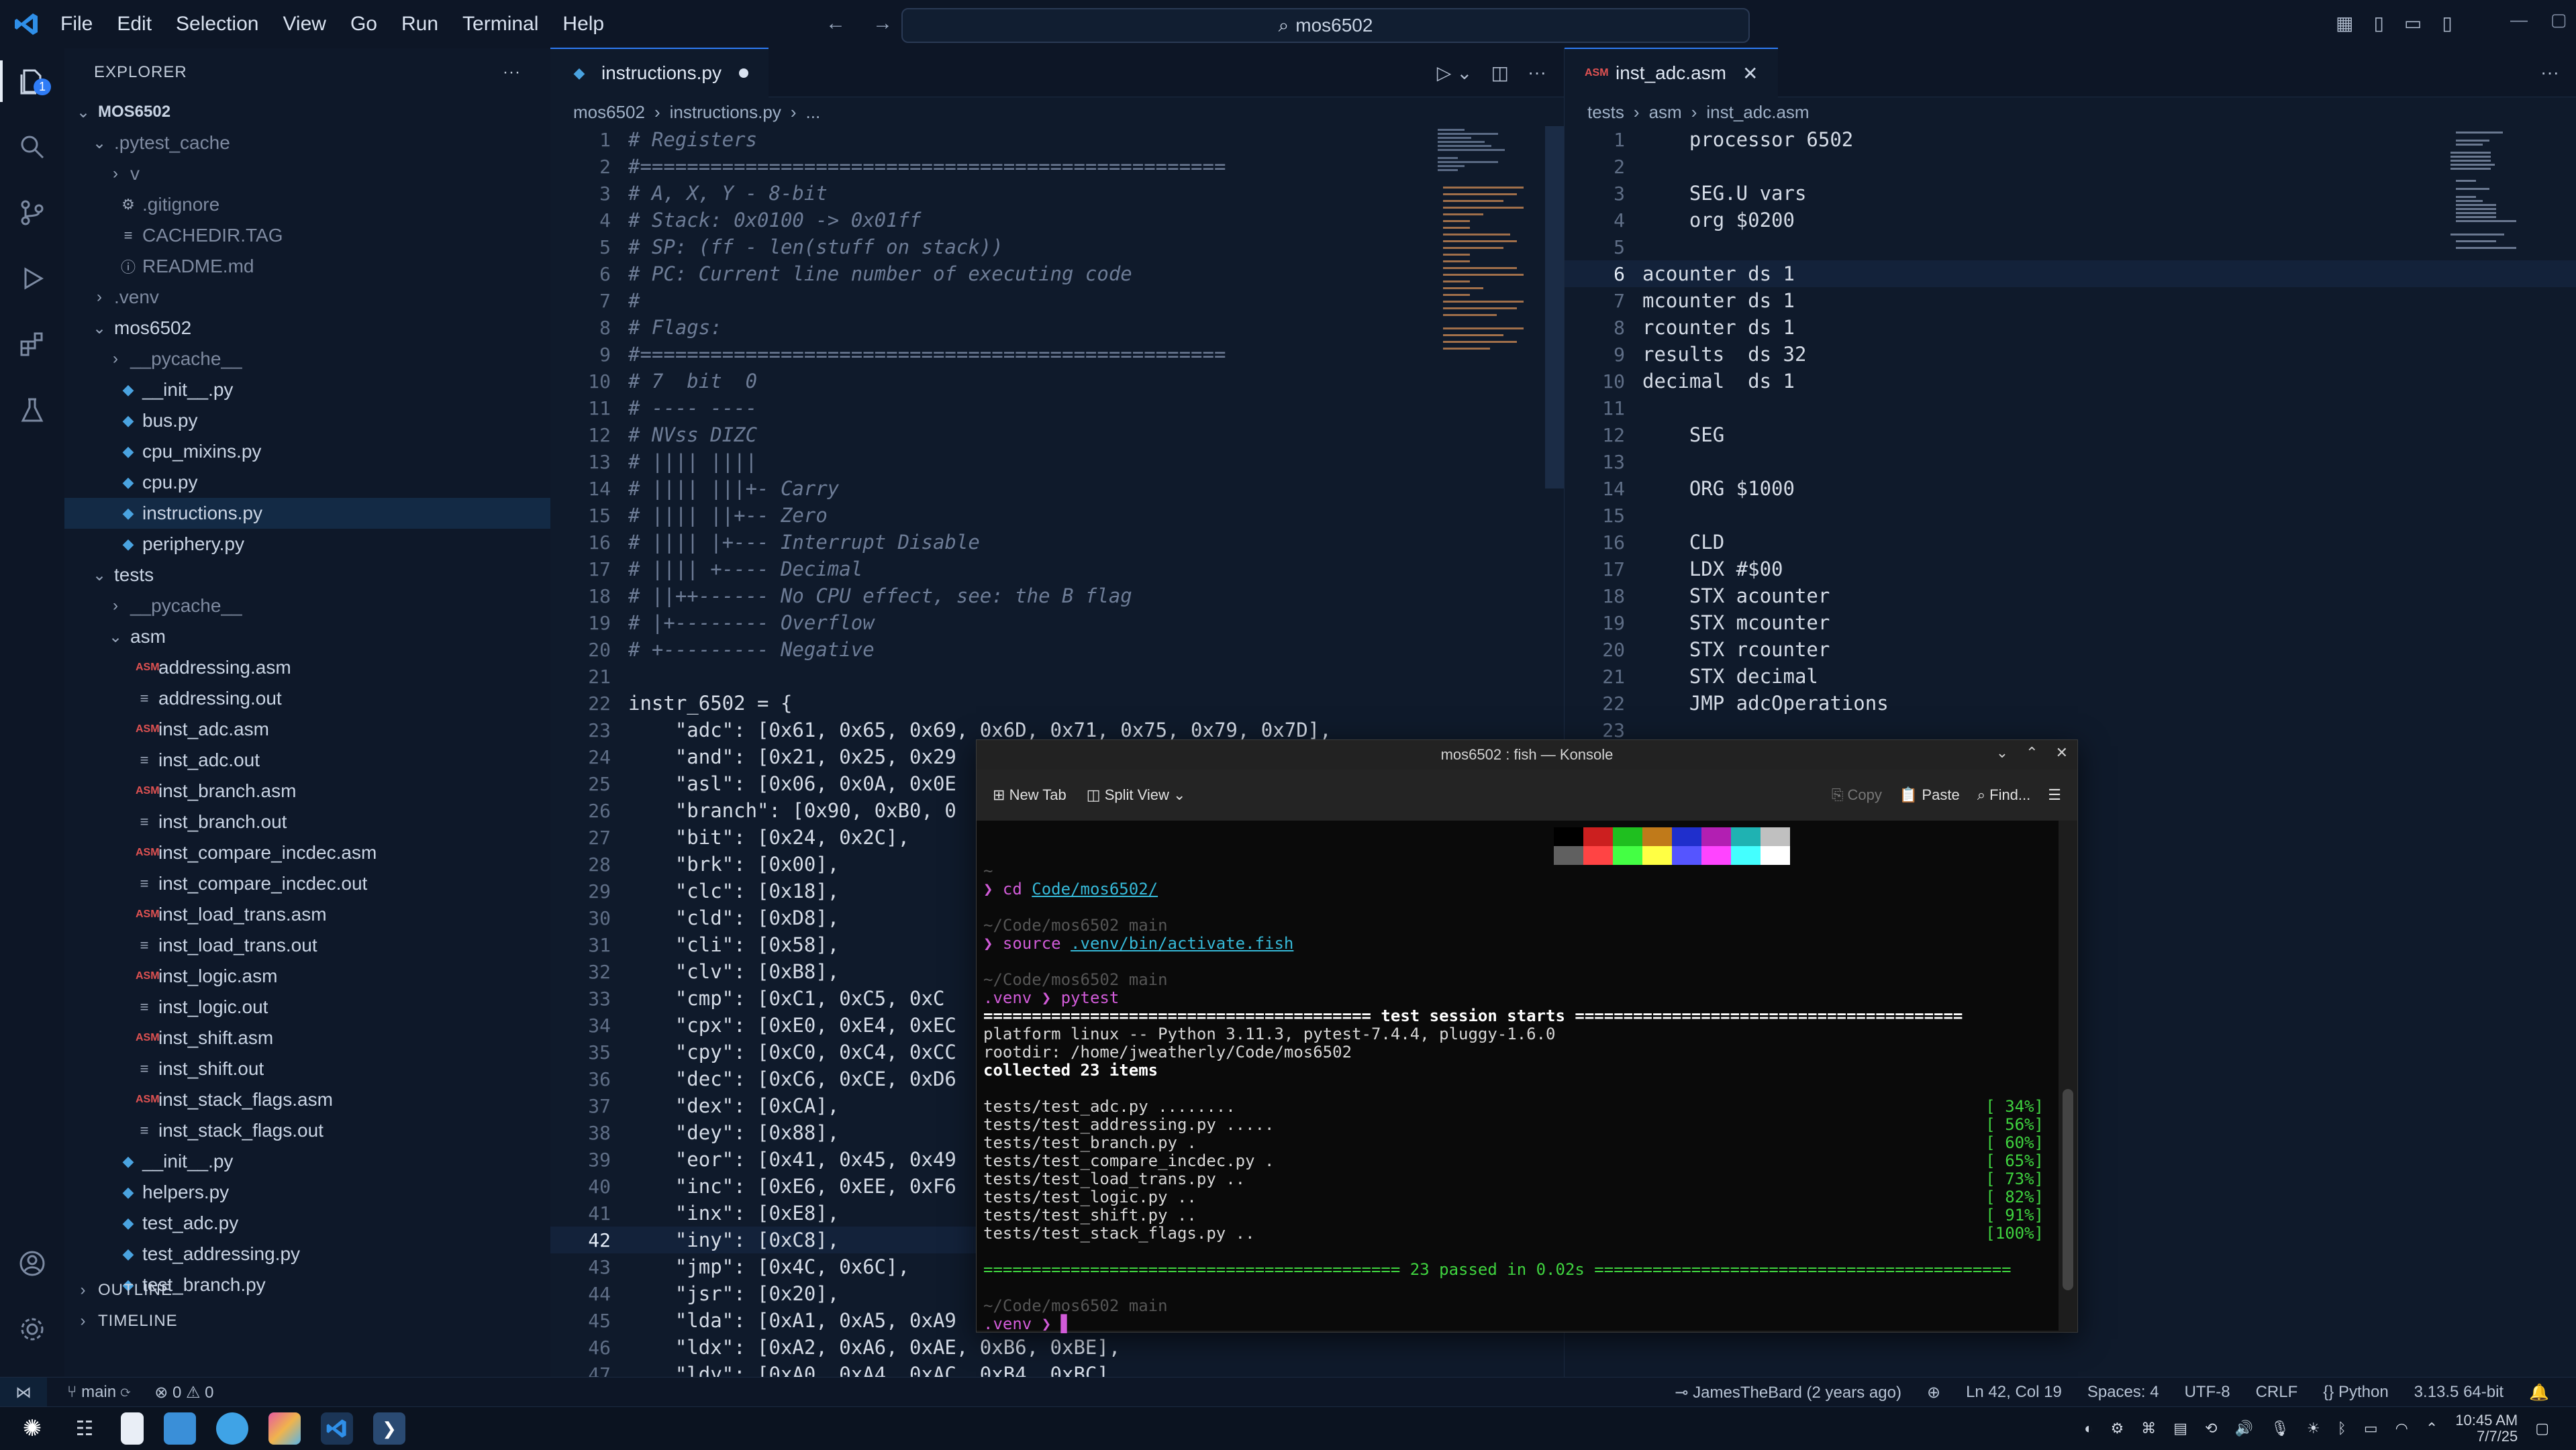 Image resolution: width=2576 pixels, height=1450 pixels. What do you see at coordinates (307, 513) in the screenshot?
I see `tree-file: ◆ instructions.py` at bounding box center [307, 513].